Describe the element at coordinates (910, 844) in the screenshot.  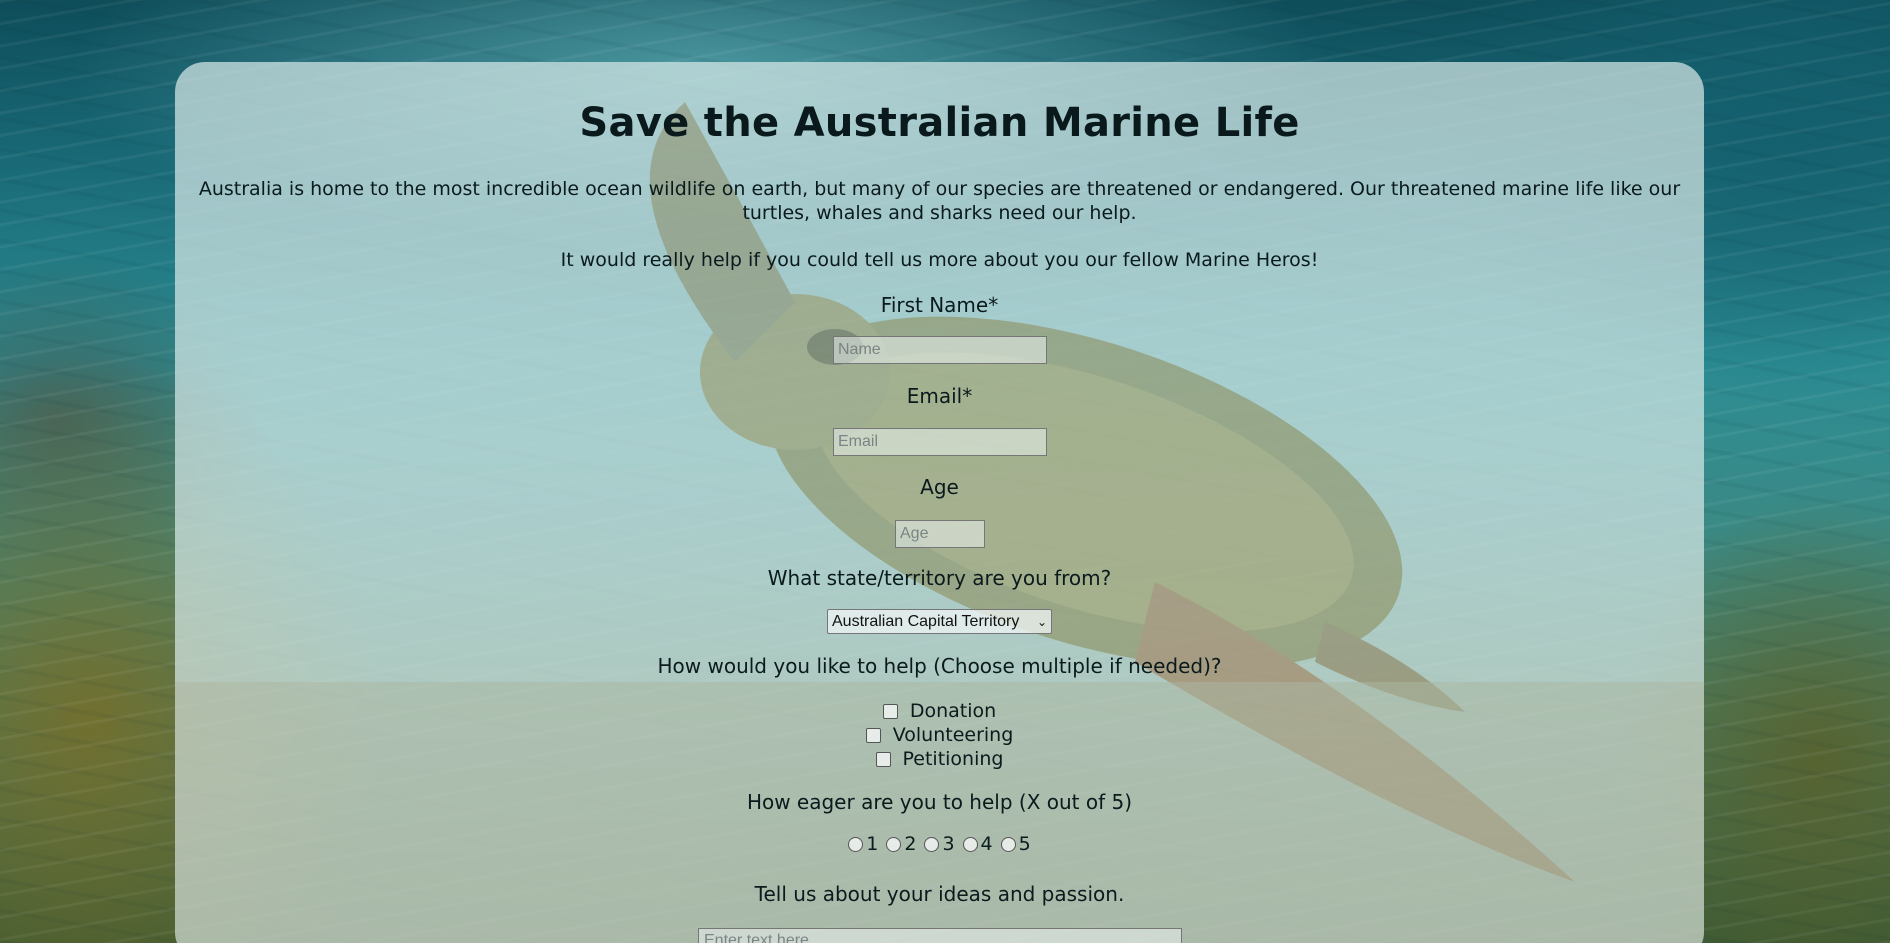
I see `radio-label-2: 2` at that location.